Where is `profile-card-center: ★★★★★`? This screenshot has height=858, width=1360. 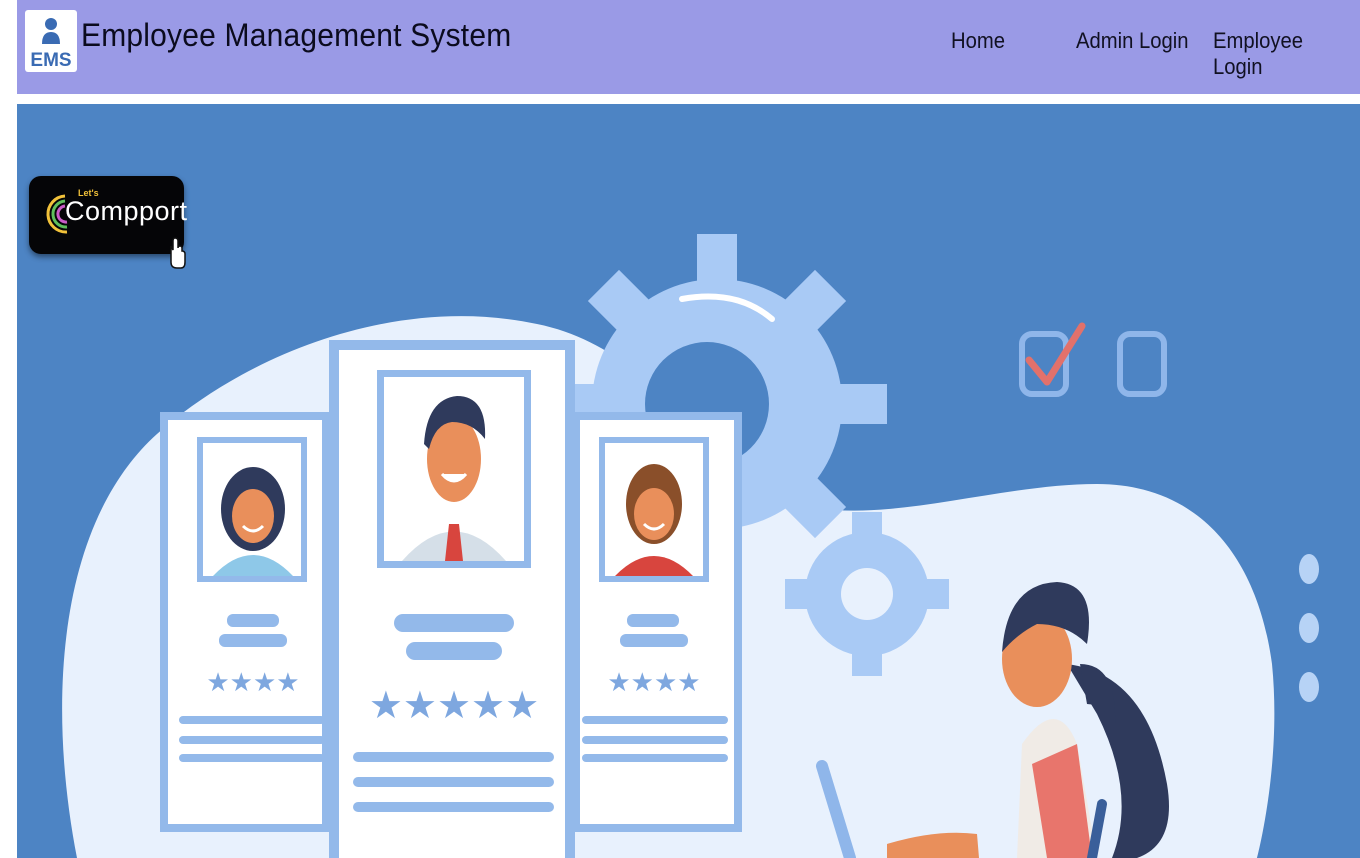 profile-card-center: ★★★★★ is located at coordinates (452, 599).